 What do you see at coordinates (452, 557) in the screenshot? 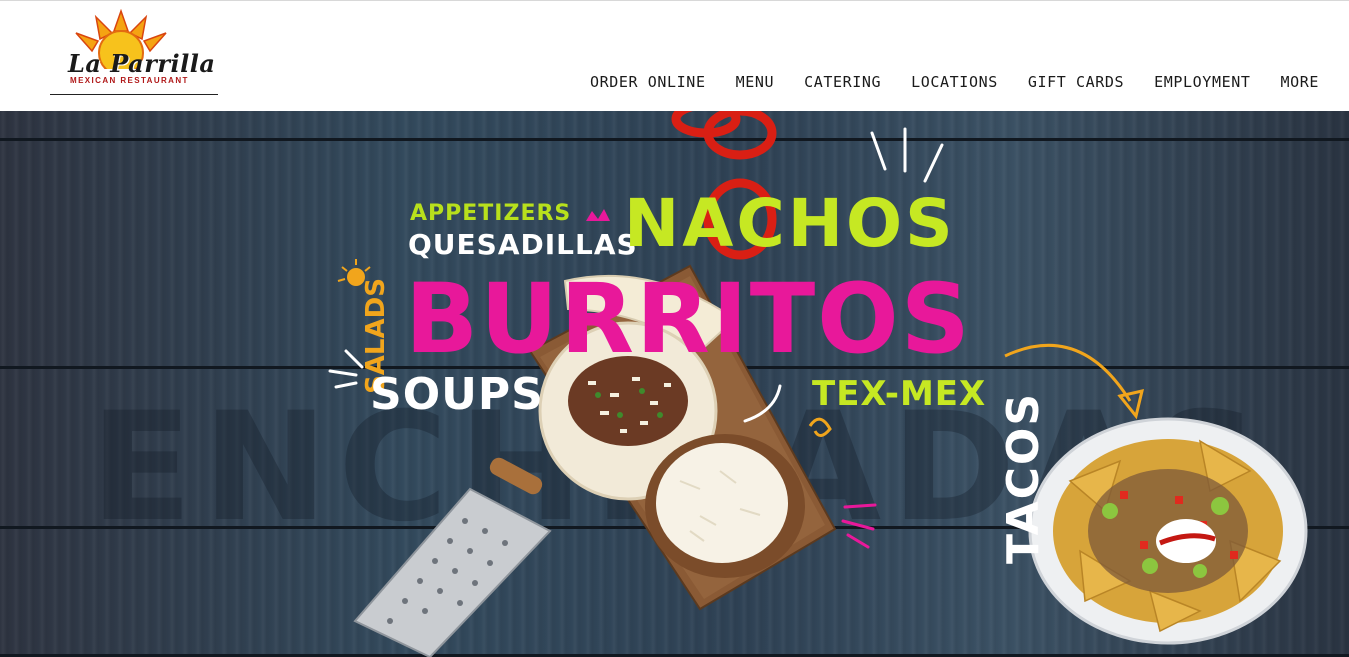
I see `grater-icon` at bounding box center [452, 557].